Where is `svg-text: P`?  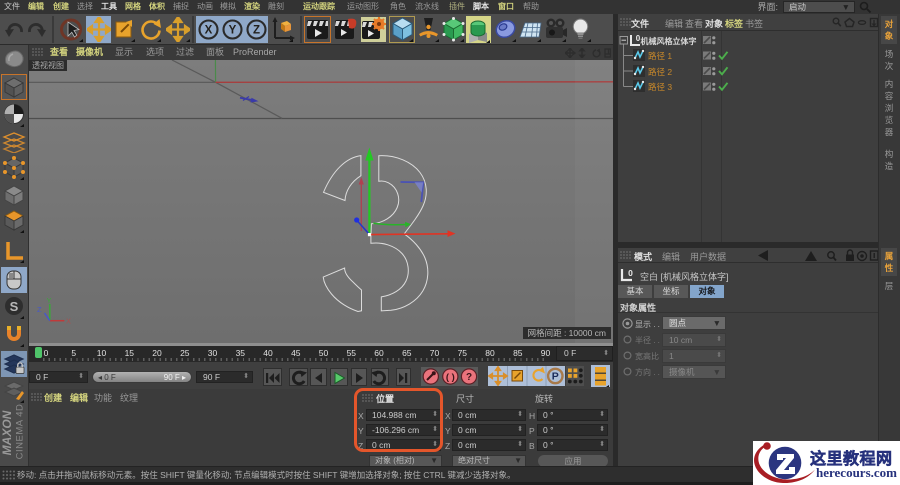
svg-text: P is located at coordinates (555, 377).